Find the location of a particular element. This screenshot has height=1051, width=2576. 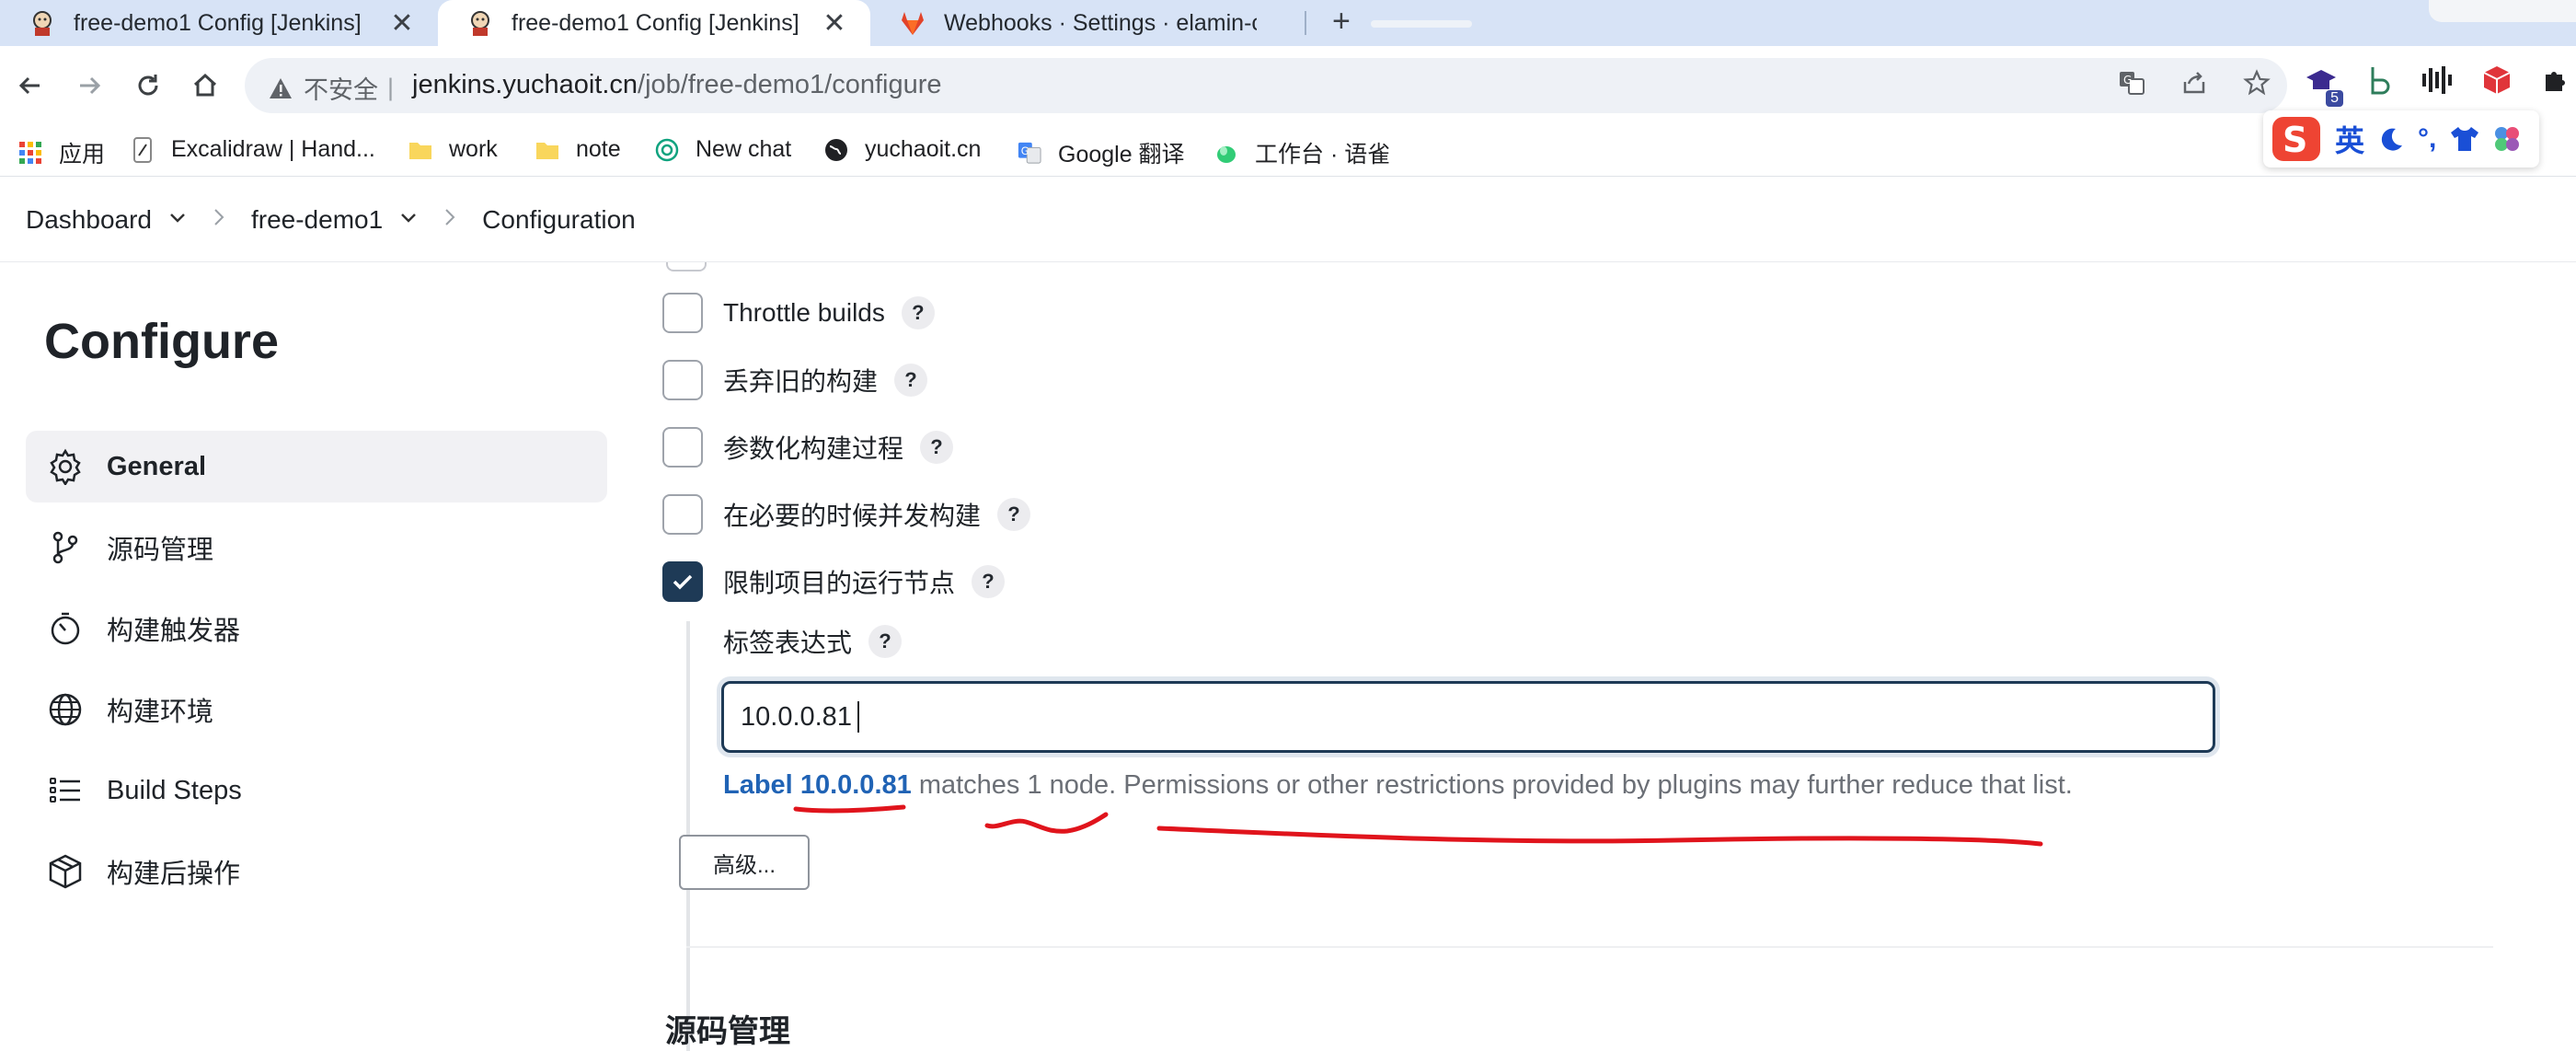

bookmark-new-chat: New chat is located at coordinates (723, 149).